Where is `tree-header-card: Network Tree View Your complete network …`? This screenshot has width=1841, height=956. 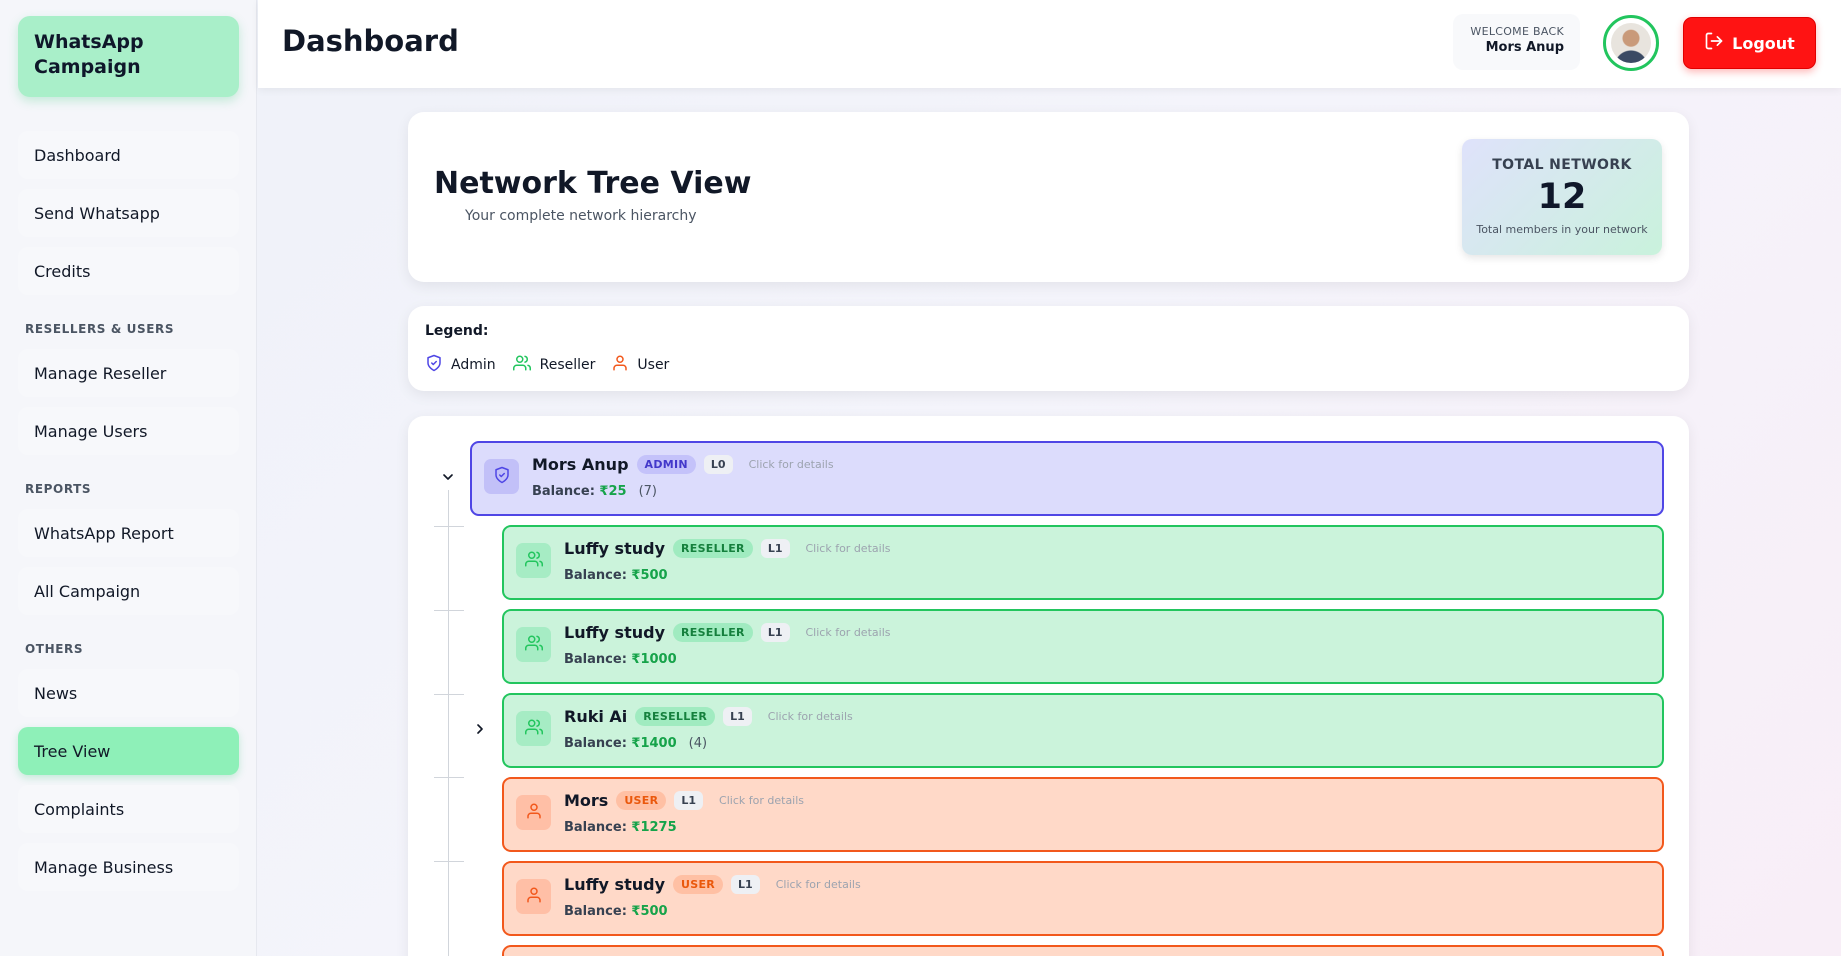
tree-header-card: Network Tree View Your complete network … is located at coordinates (1048, 197).